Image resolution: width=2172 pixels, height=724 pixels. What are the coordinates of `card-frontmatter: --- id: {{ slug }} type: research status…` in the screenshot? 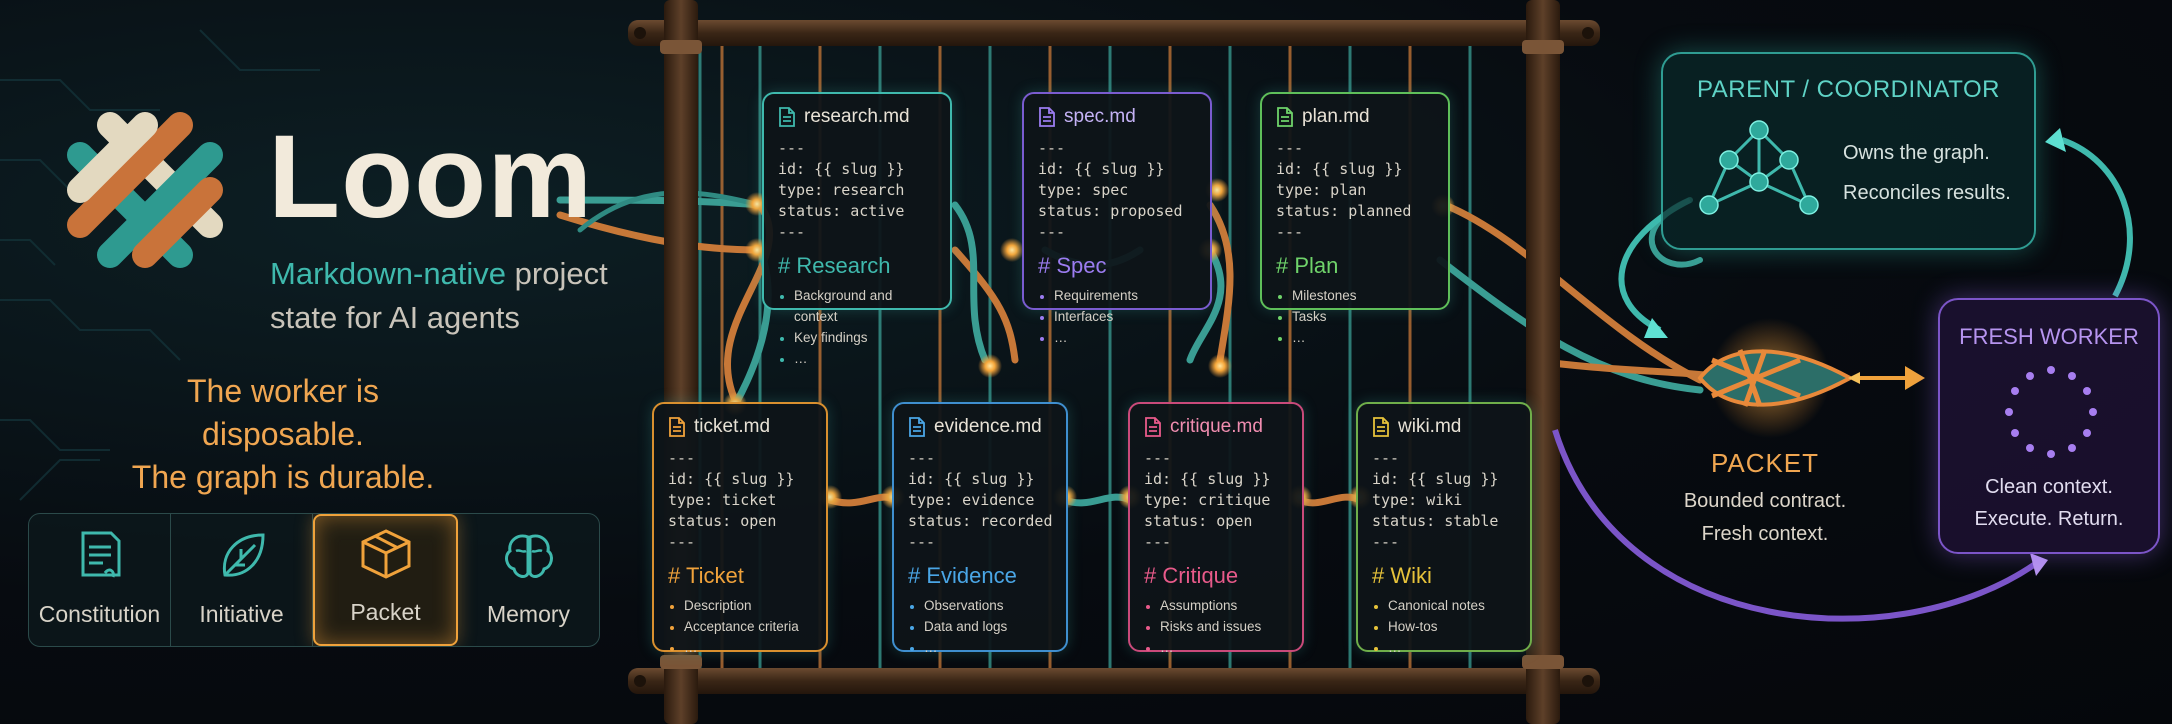 It's located at (841, 190).